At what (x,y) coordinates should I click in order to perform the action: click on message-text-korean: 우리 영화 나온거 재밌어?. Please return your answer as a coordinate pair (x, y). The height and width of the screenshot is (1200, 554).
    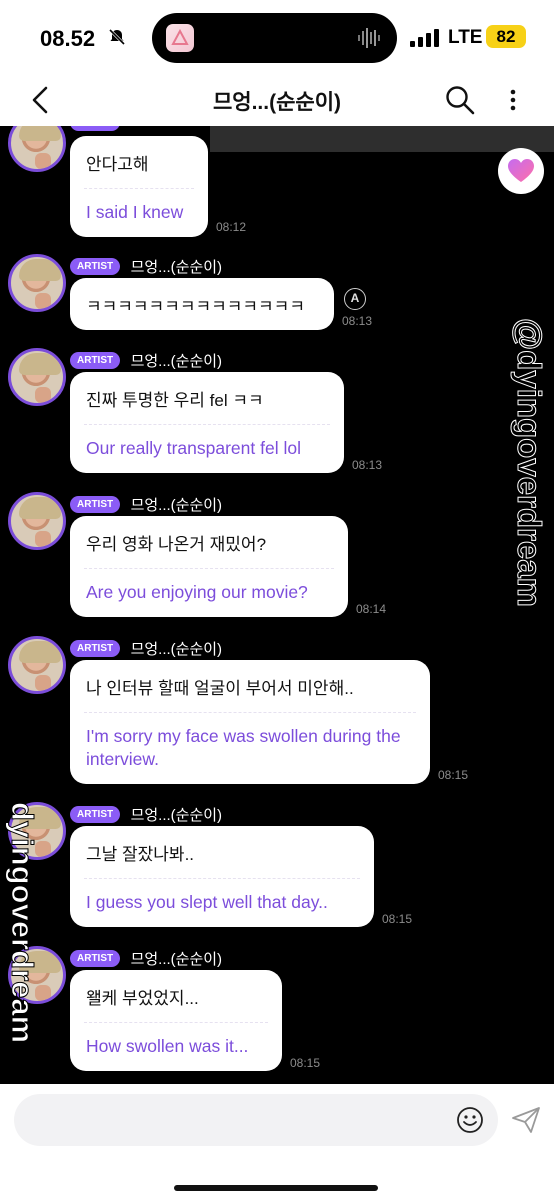
    Looking at the image, I should click on (176, 544).